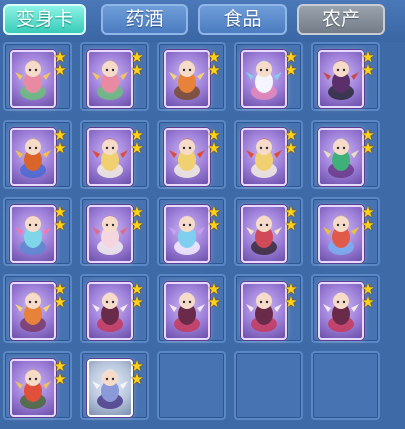 The image size is (405, 429). I want to click on card-red-monkey, so click(33, 388).